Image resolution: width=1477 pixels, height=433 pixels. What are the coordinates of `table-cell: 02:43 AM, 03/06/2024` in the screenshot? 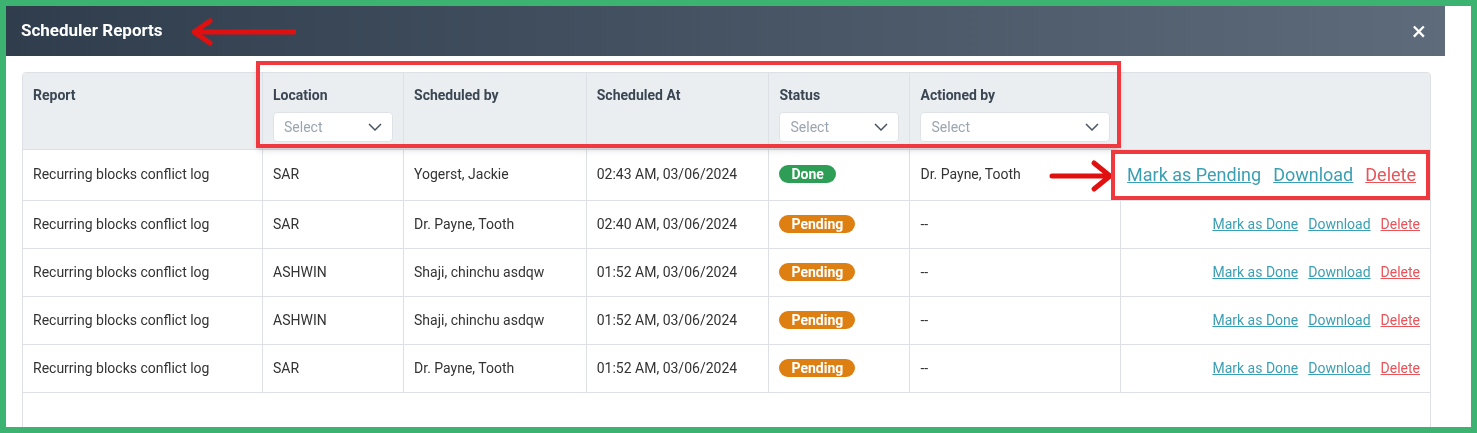 It's located at (677, 174).